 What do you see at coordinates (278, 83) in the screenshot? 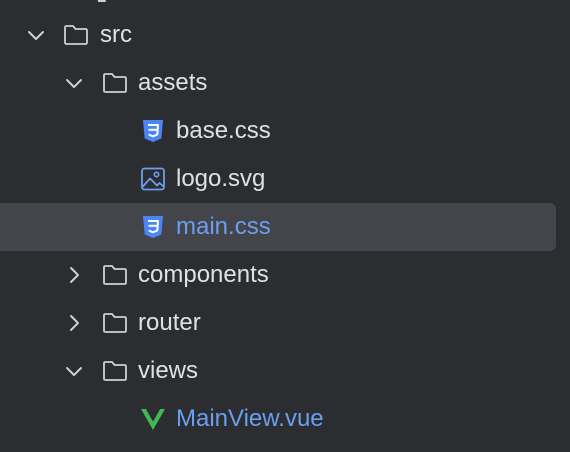
I see `tree-item-assets: assets` at bounding box center [278, 83].